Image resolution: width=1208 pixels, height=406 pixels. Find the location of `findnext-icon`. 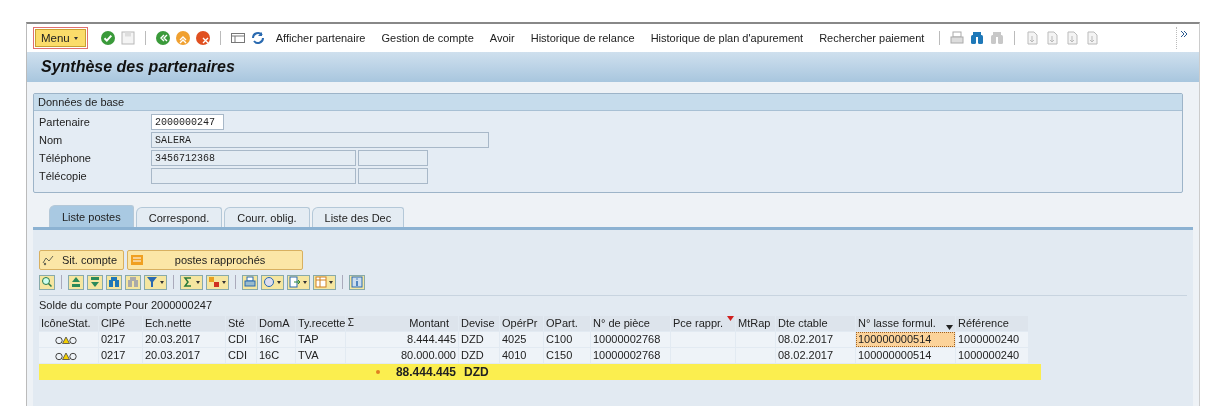

findnext-icon is located at coordinates (133, 282).